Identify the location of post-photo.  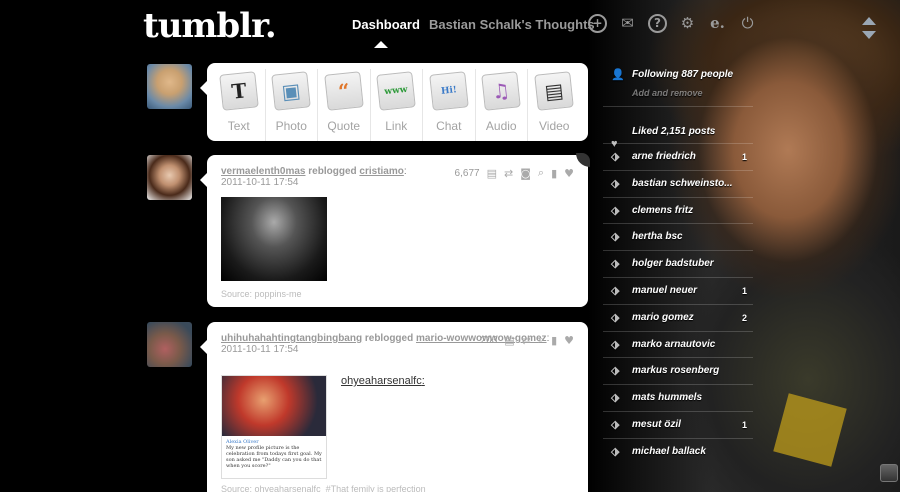
(274, 239).